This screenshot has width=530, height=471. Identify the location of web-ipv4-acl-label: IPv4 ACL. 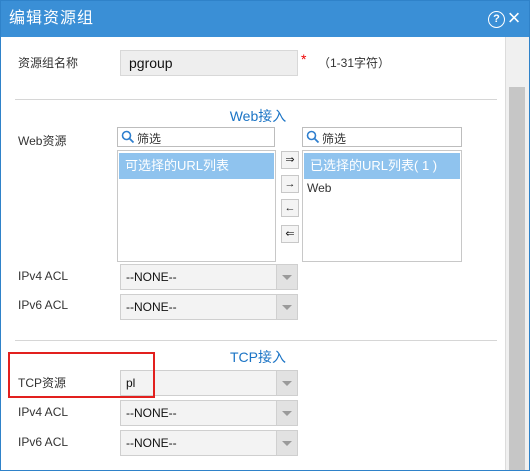
(43, 276).